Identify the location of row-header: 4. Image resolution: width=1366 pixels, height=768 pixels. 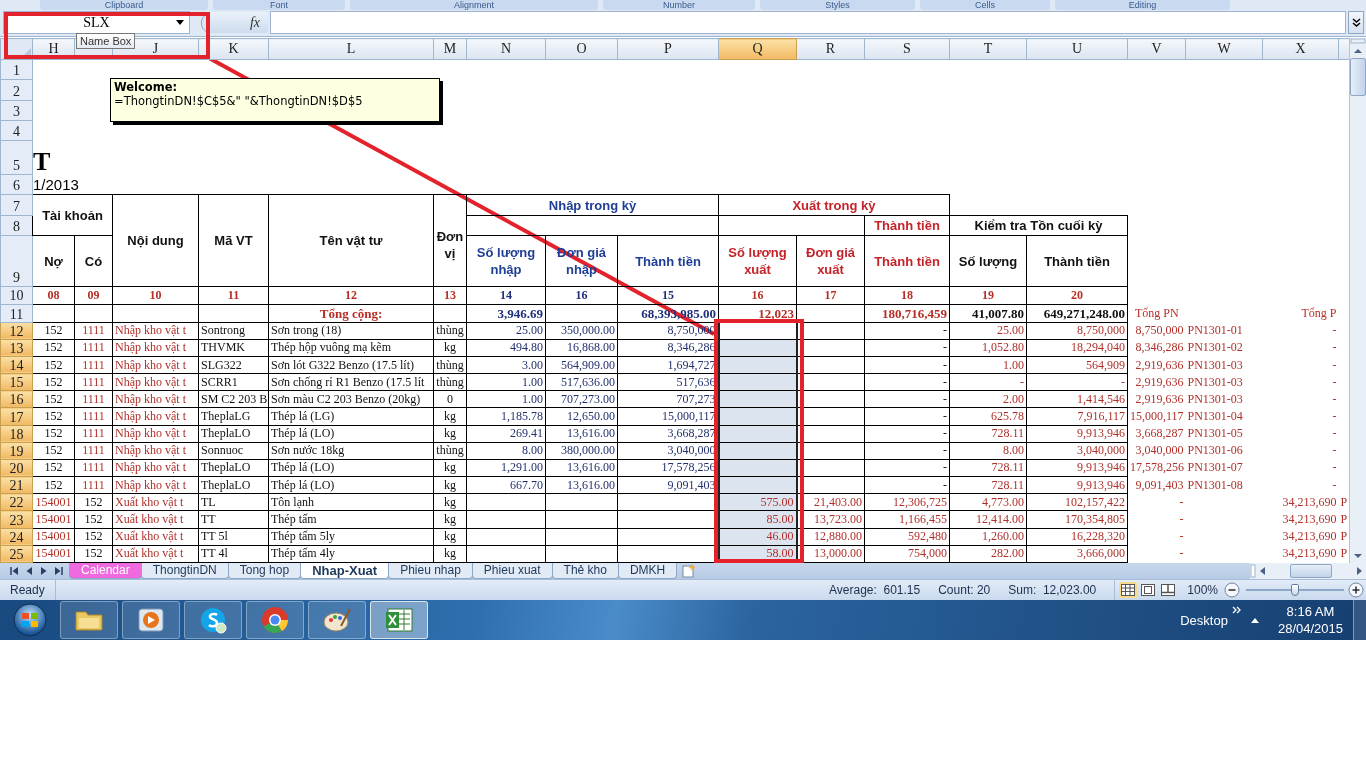
(16, 130).